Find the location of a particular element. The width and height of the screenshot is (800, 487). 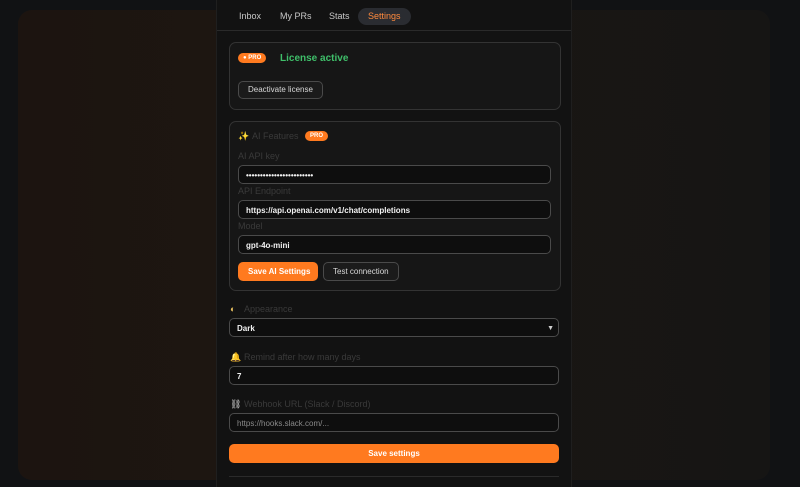

link-icon: ⛓ is located at coordinates (236, 404).